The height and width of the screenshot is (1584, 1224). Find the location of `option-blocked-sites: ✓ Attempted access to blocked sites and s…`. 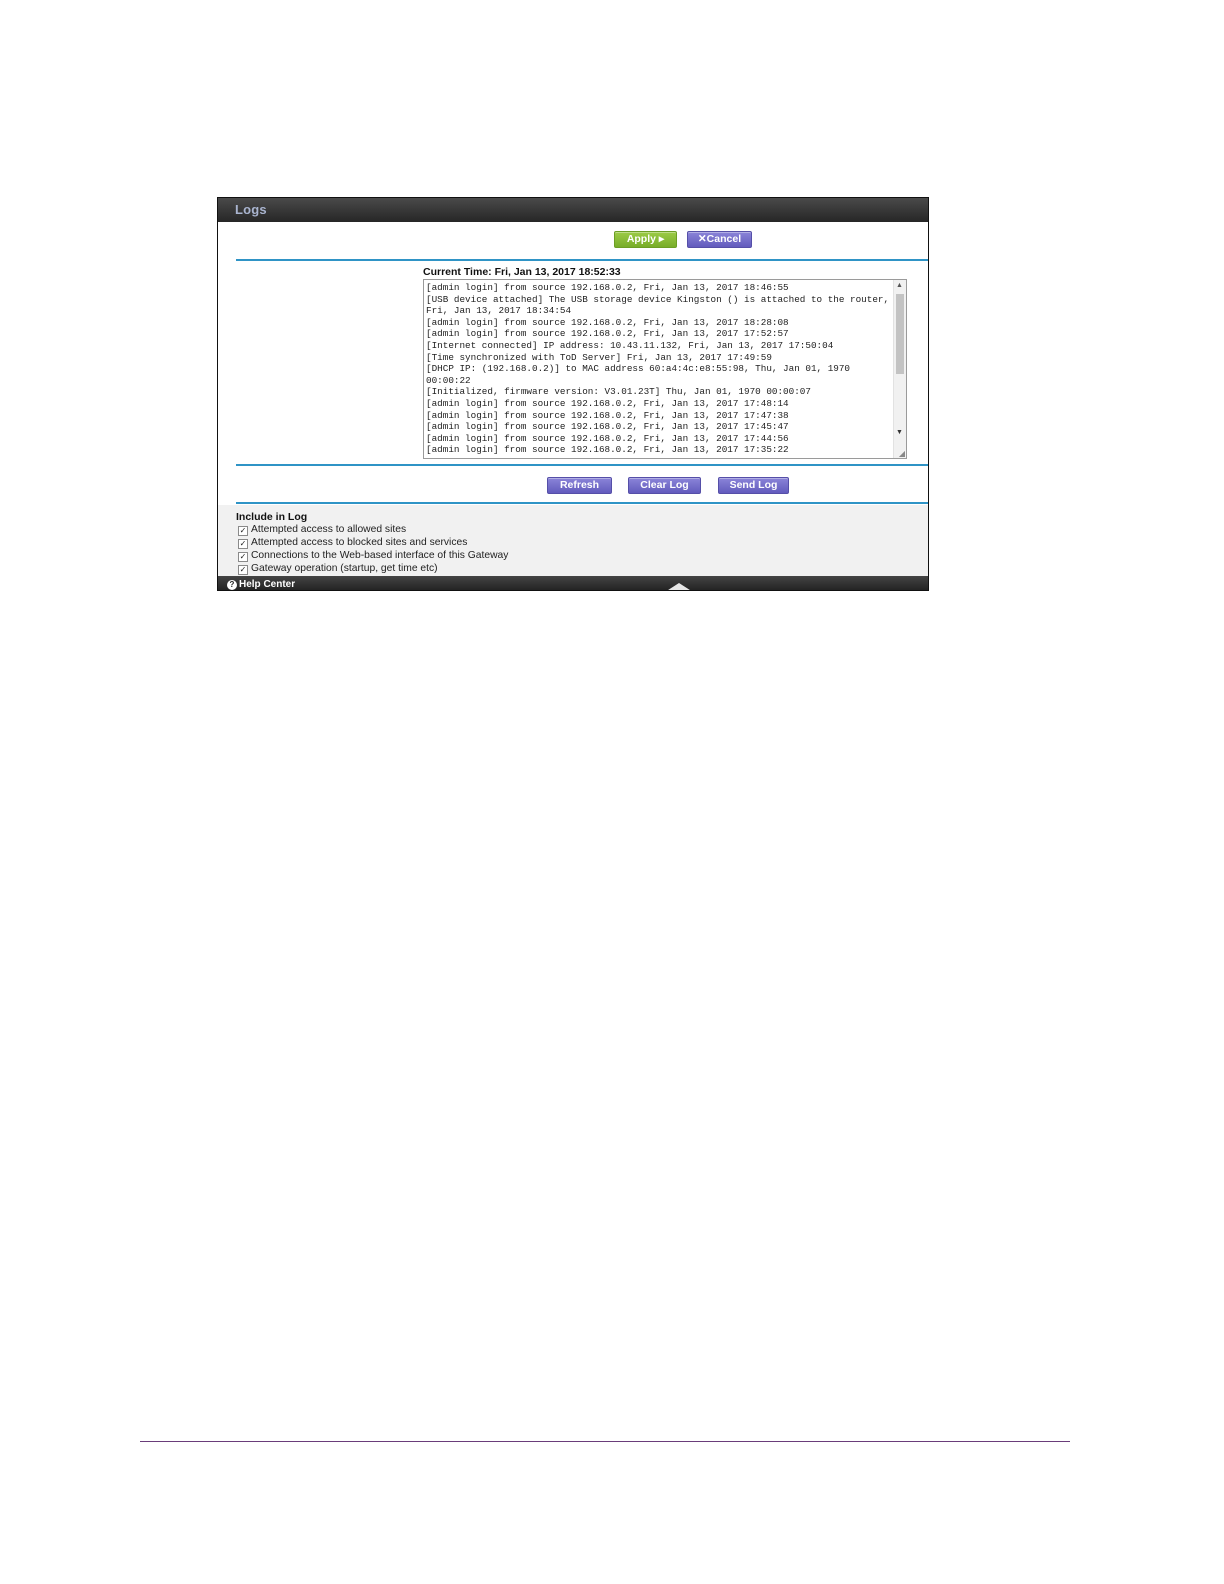

option-blocked-sites: ✓ Attempted access to blocked sites and s… is located at coordinates (352, 543).